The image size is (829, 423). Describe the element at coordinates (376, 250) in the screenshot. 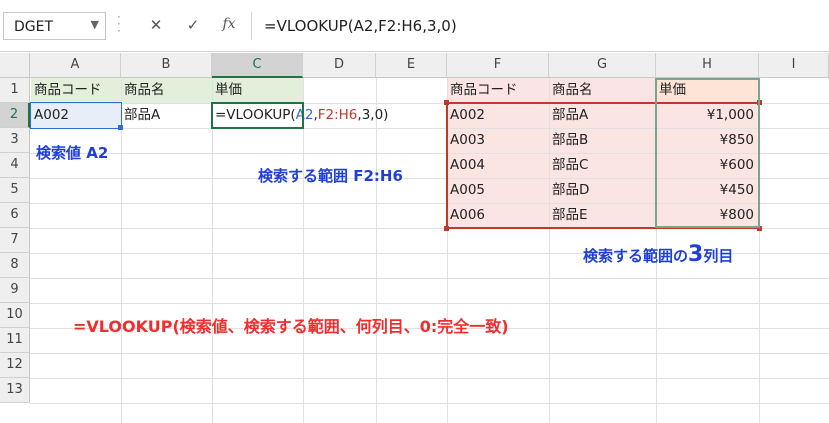

I see `gridline-col-d` at that location.